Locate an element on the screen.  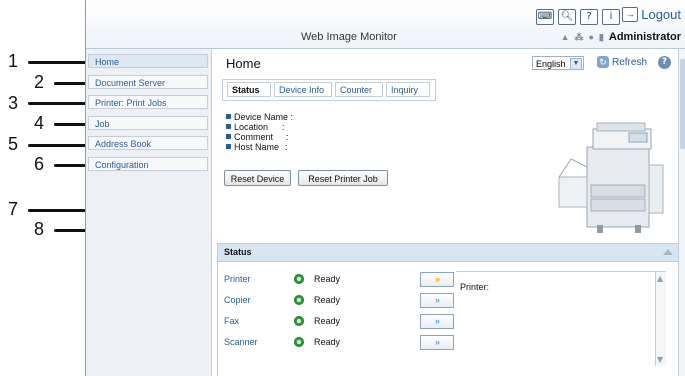
status-heading: Status is located at coordinates (238, 252).